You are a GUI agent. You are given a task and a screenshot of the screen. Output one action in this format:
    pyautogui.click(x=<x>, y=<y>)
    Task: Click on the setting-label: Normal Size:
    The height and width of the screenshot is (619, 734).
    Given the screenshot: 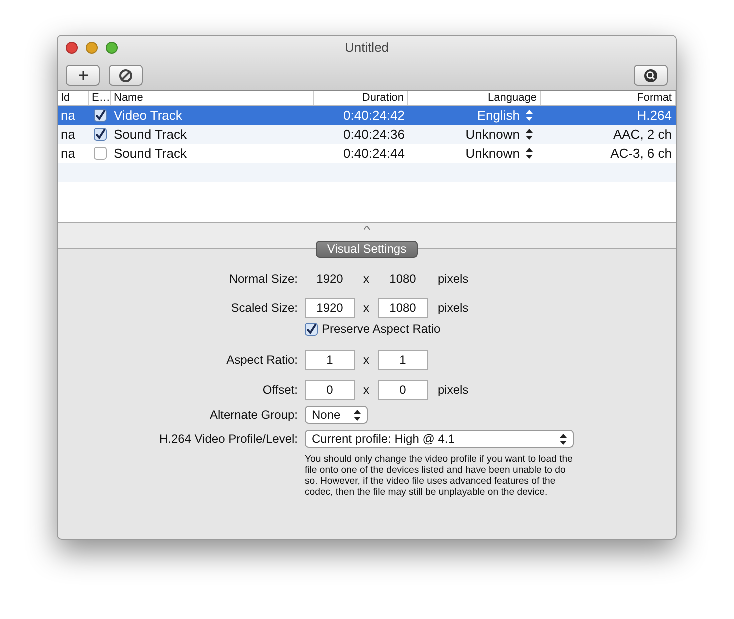 What is the action you would take?
    pyautogui.click(x=263, y=279)
    